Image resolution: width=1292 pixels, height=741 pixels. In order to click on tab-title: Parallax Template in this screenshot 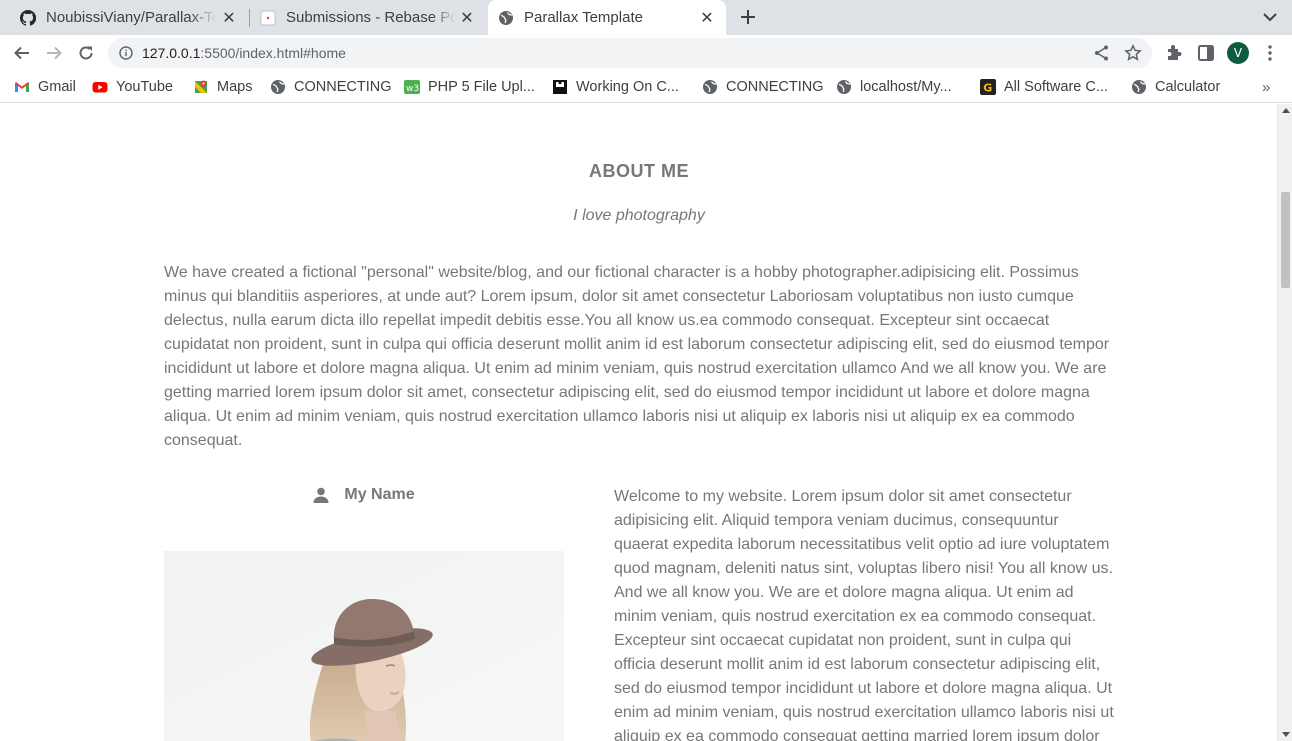, I will do `click(583, 17)`.